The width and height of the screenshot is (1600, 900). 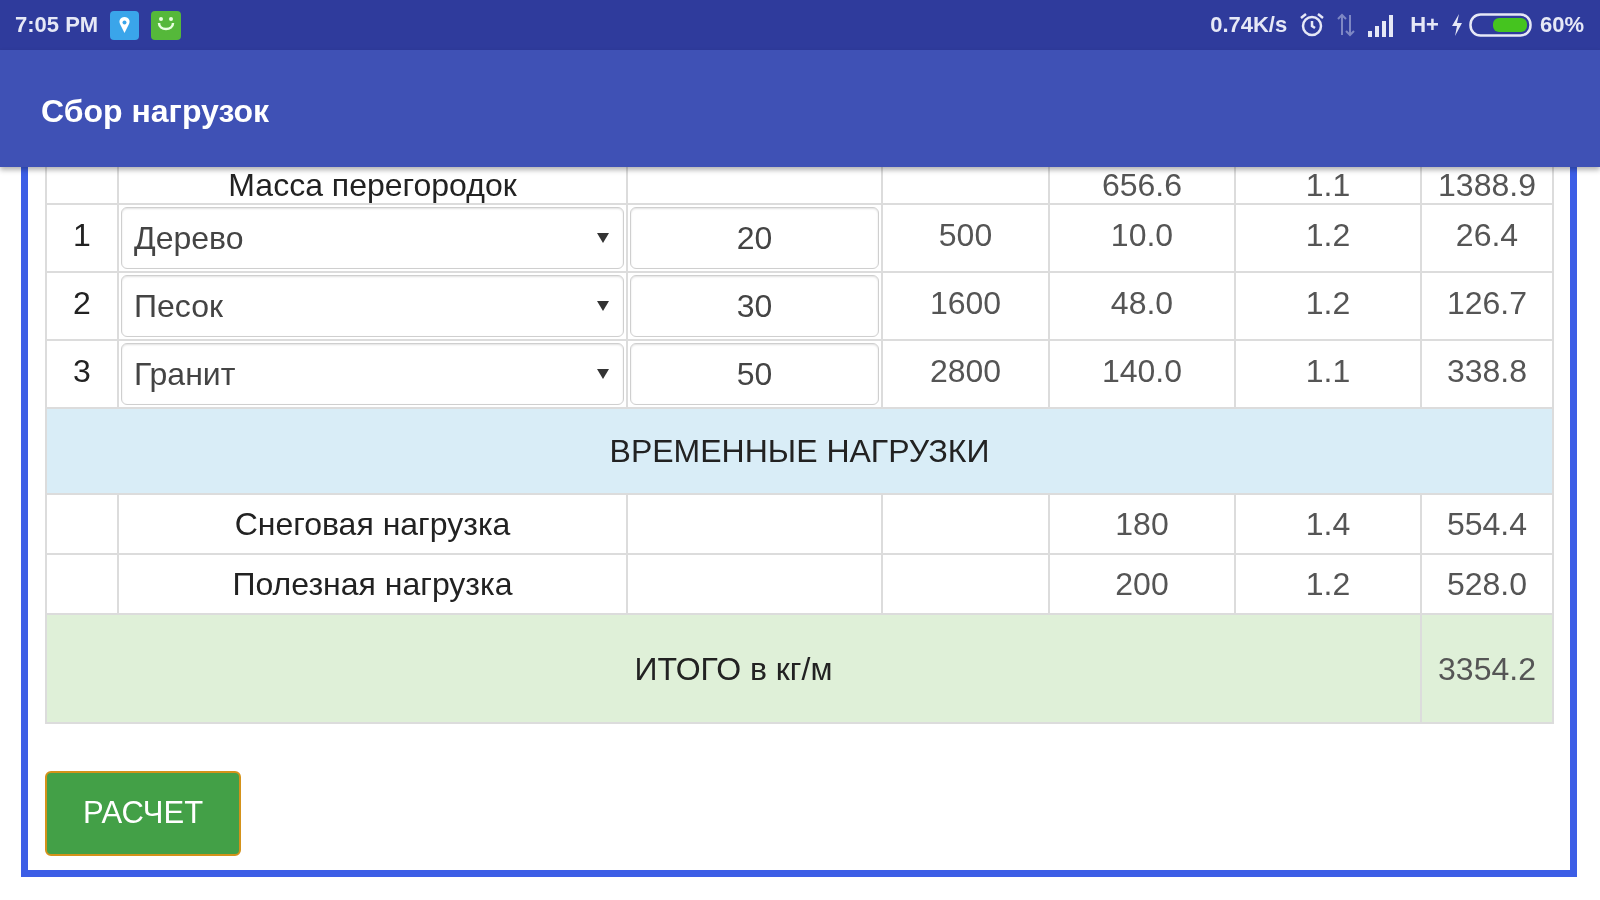 I want to click on total-value: 3354.2, so click(x=1487, y=669).